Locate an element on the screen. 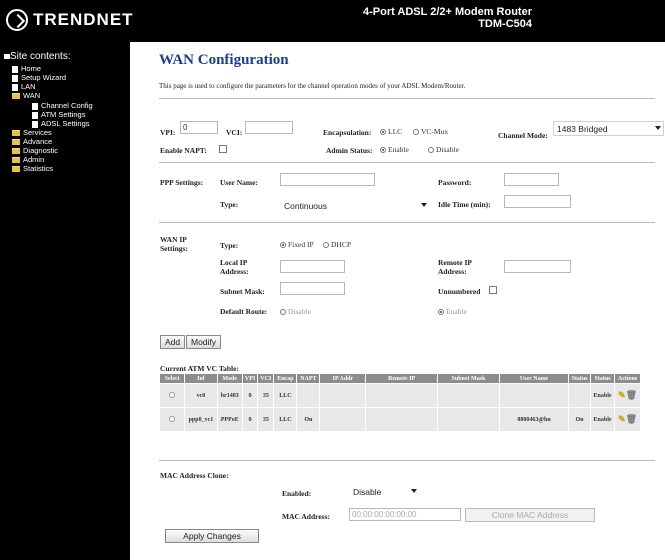 The image size is (665, 560). default-route-label: Default Route: is located at coordinates (244, 311).